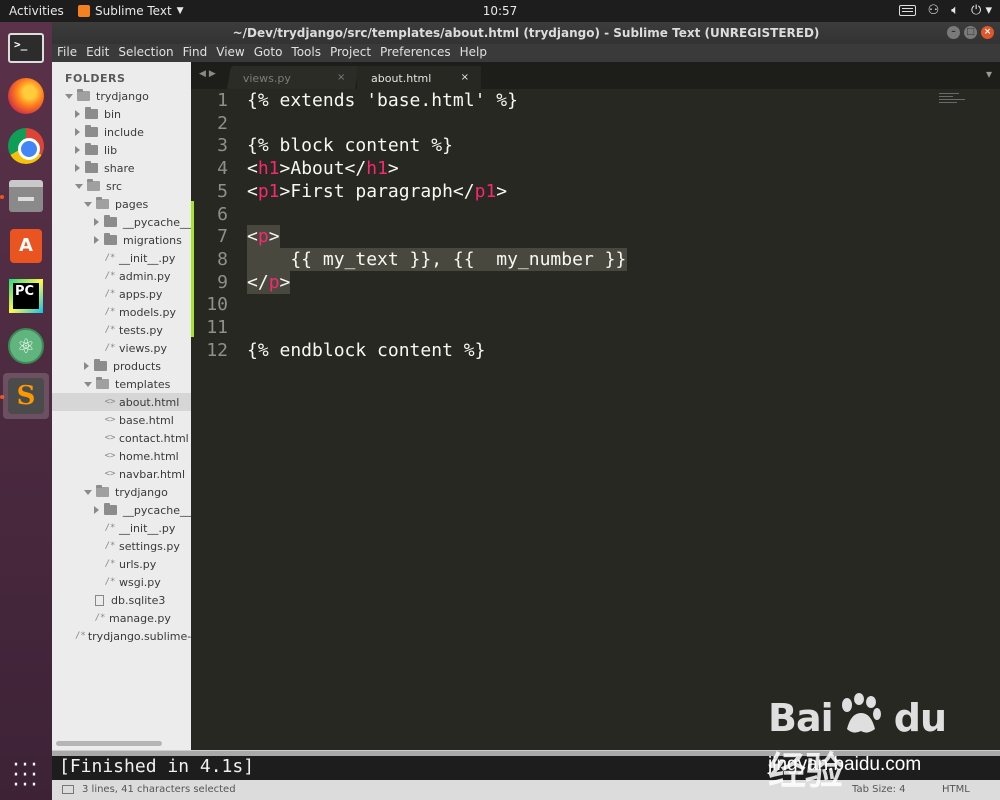 Image resolution: width=1000 pixels, height=800 pixels. What do you see at coordinates (97, 53) in the screenshot?
I see `menu-item-edit: Edit` at bounding box center [97, 53].